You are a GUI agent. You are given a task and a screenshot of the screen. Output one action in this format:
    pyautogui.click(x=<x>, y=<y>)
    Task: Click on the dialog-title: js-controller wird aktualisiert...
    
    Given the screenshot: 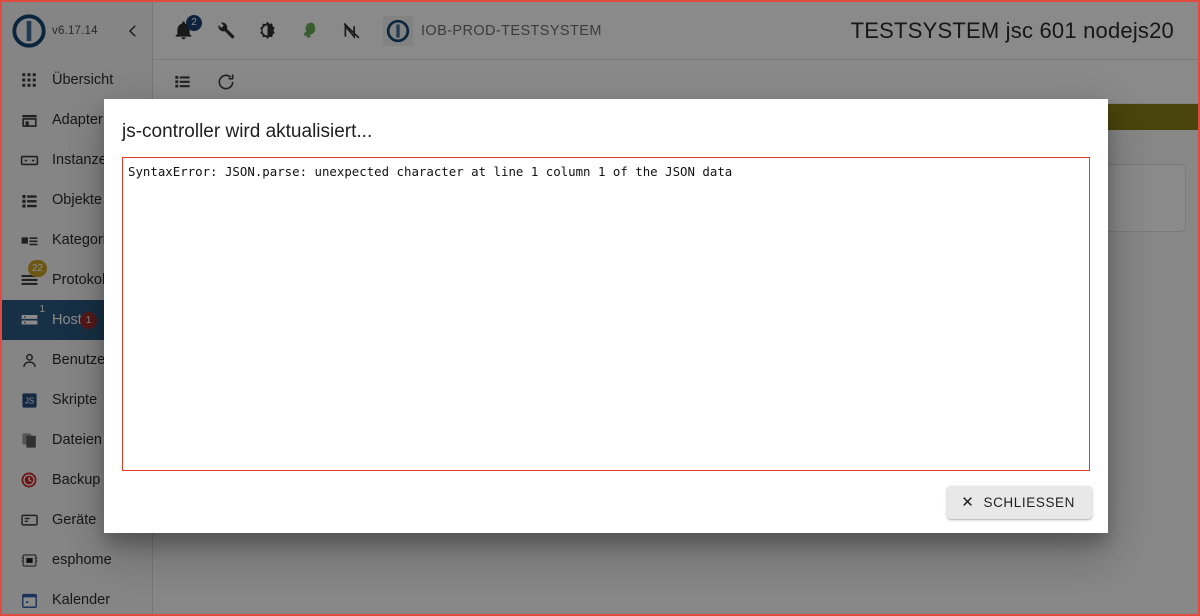 What is the action you would take?
    pyautogui.click(x=247, y=131)
    